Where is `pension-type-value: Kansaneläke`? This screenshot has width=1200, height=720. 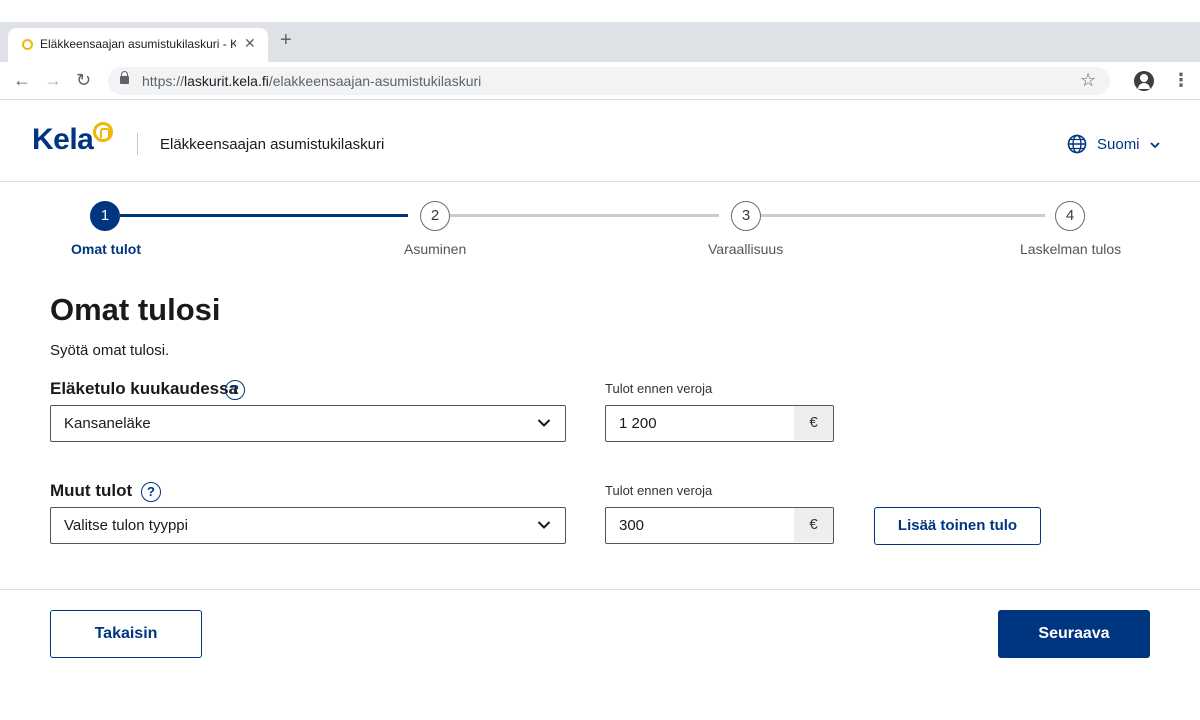 pension-type-value: Kansaneläke is located at coordinates (107, 423).